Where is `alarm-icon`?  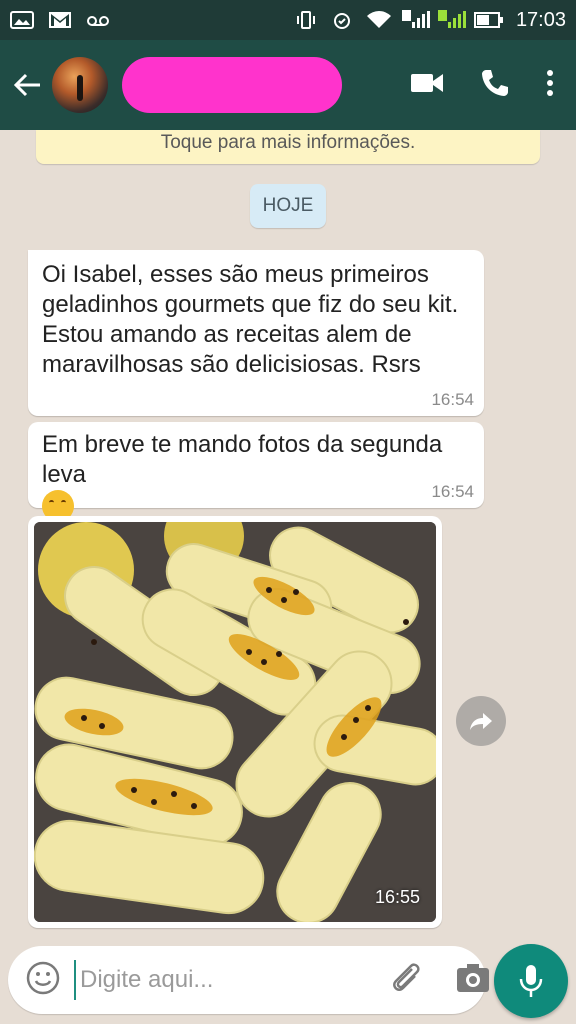 alarm-icon is located at coordinates (342, 20).